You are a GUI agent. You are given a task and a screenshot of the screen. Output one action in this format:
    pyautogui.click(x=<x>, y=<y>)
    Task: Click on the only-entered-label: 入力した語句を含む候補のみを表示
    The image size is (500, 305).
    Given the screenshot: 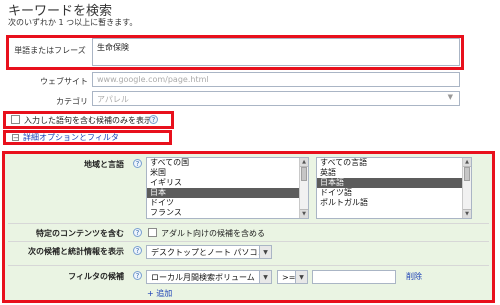 What is the action you would take?
    pyautogui.click(x=88, y=120)
    